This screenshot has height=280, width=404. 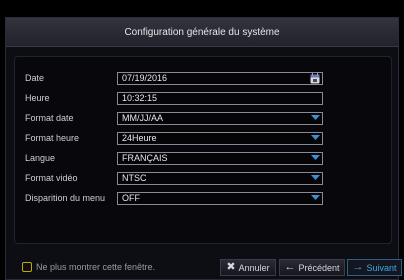 What do you see at coordinates (52, 138) in the screenshot?
I see `time-format-label: Format heure` at bounding box center [52, 138].